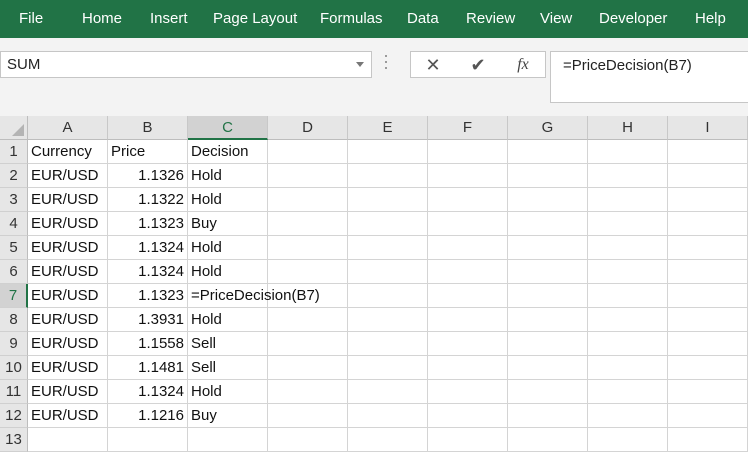 The width and height of the screenshot is (748, 452). Describe the element at coordinates (68, 272) in the screenshot. I see `cell-a6: EUR/USD` at that location.